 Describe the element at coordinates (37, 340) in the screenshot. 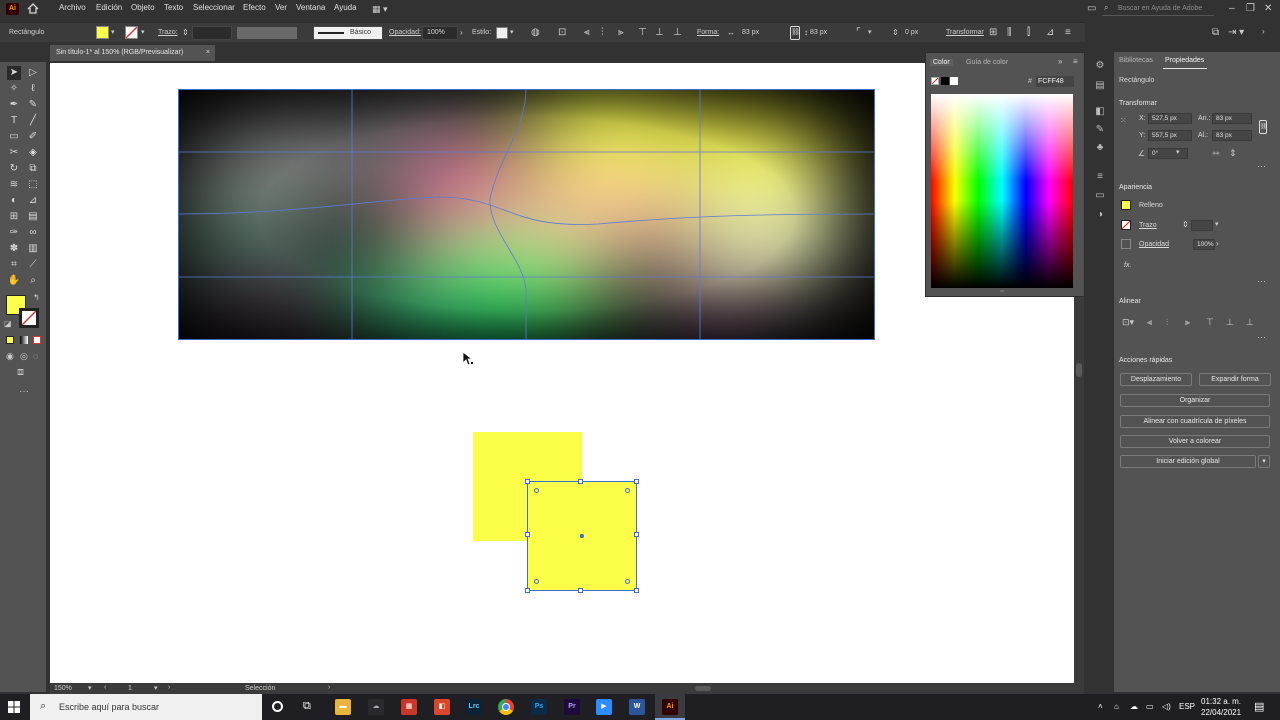

I see `none-mode-icon` at that location.